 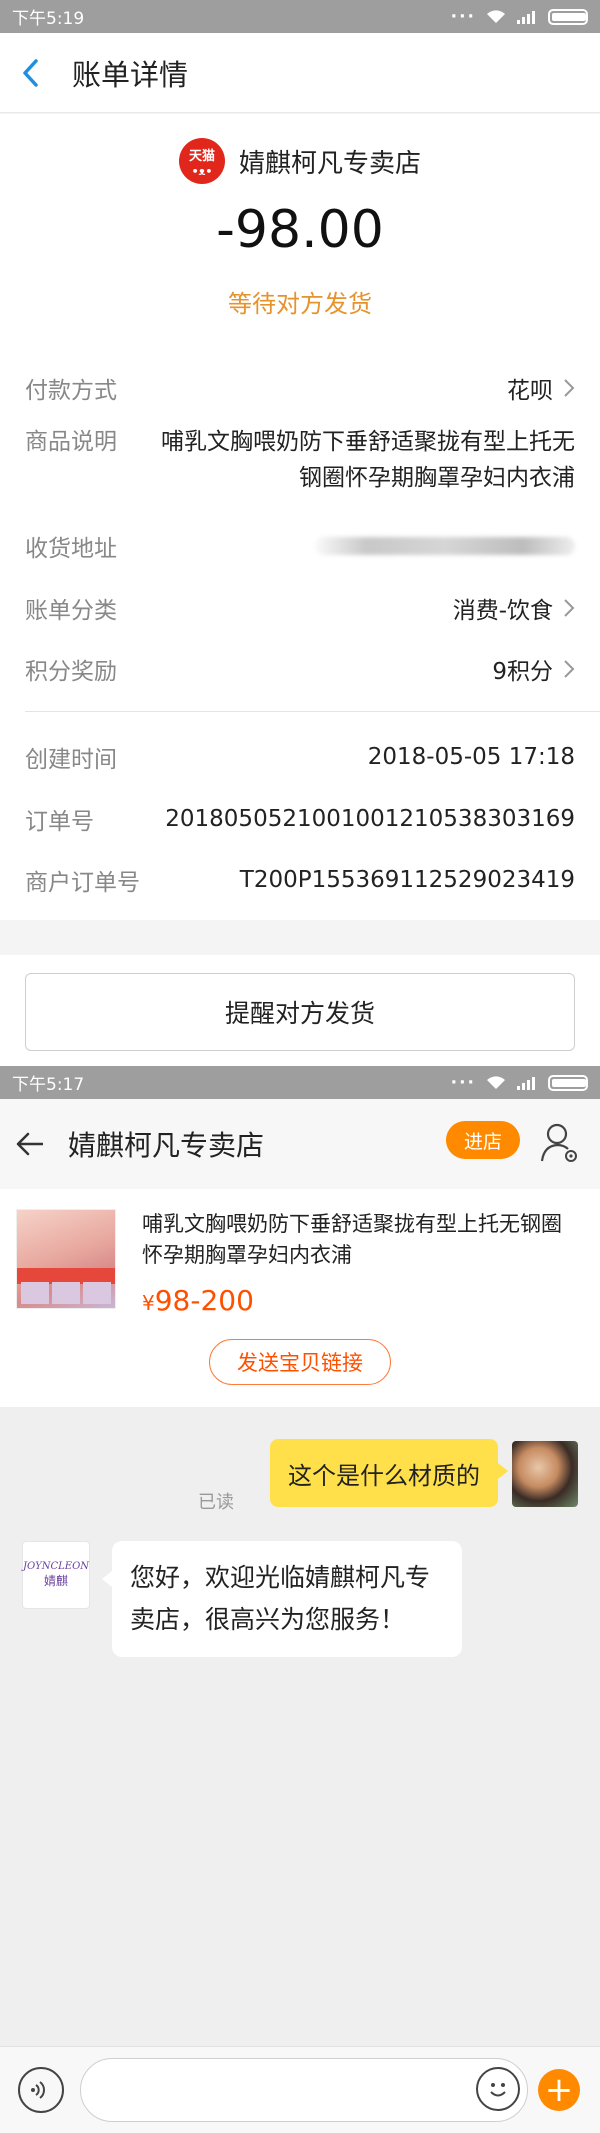 I want to click on address-value, so click(x=440, y=546).